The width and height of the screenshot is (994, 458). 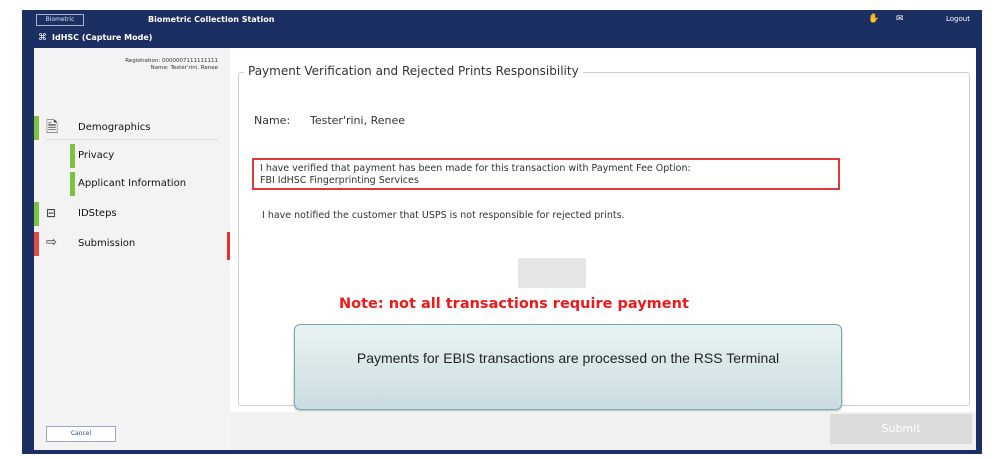 What do you see at coordinates (132, 214) in the screenshot?
I see `sidebar-item-idsteps: ⊟ IDSteps` at bounding box center [132, 214].